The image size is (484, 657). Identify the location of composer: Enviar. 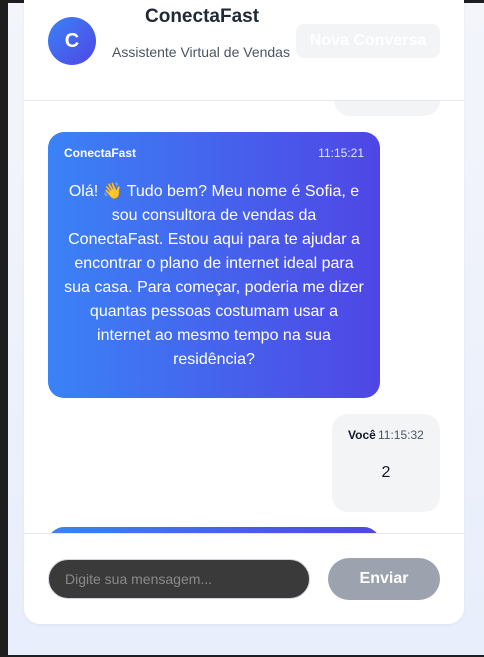
(244, 578).